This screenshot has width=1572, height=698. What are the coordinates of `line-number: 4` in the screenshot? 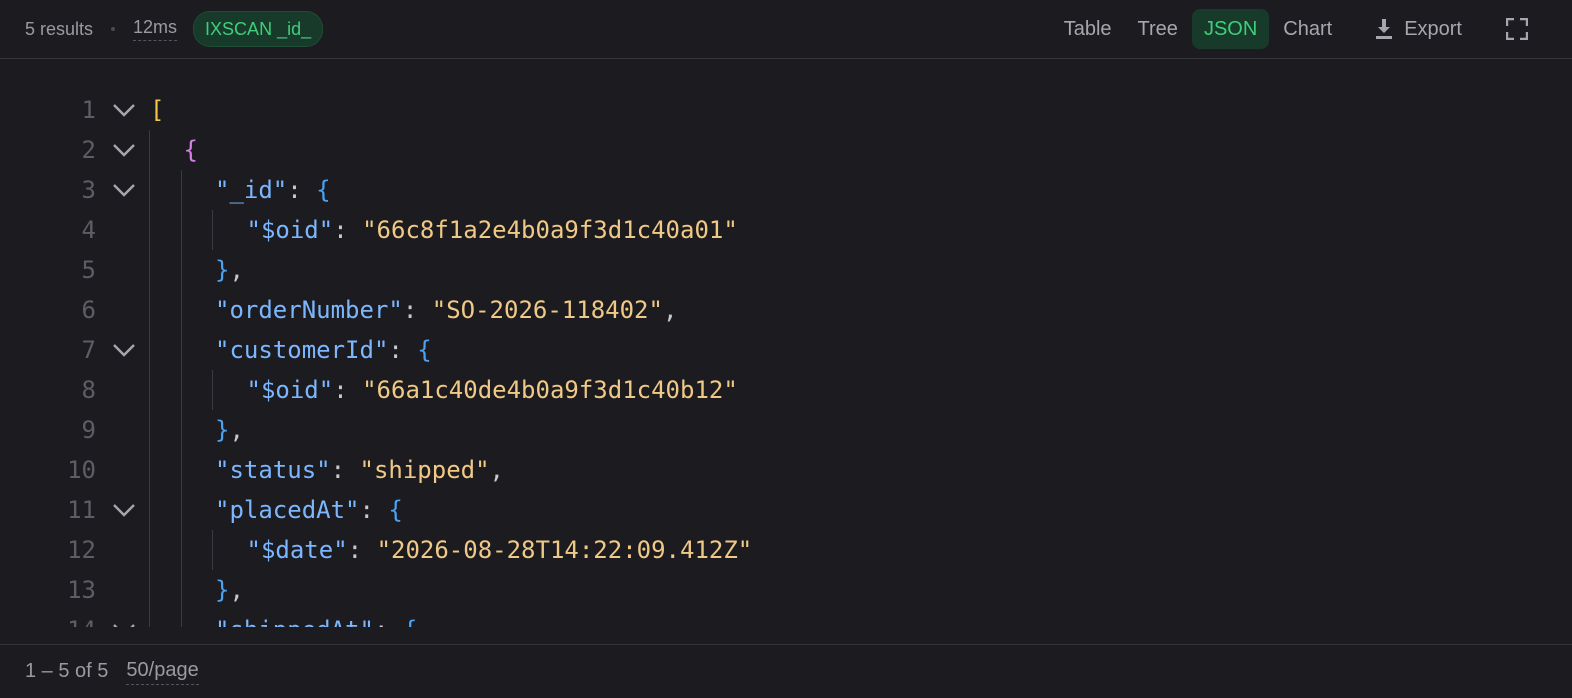 It's located at (88, 230).